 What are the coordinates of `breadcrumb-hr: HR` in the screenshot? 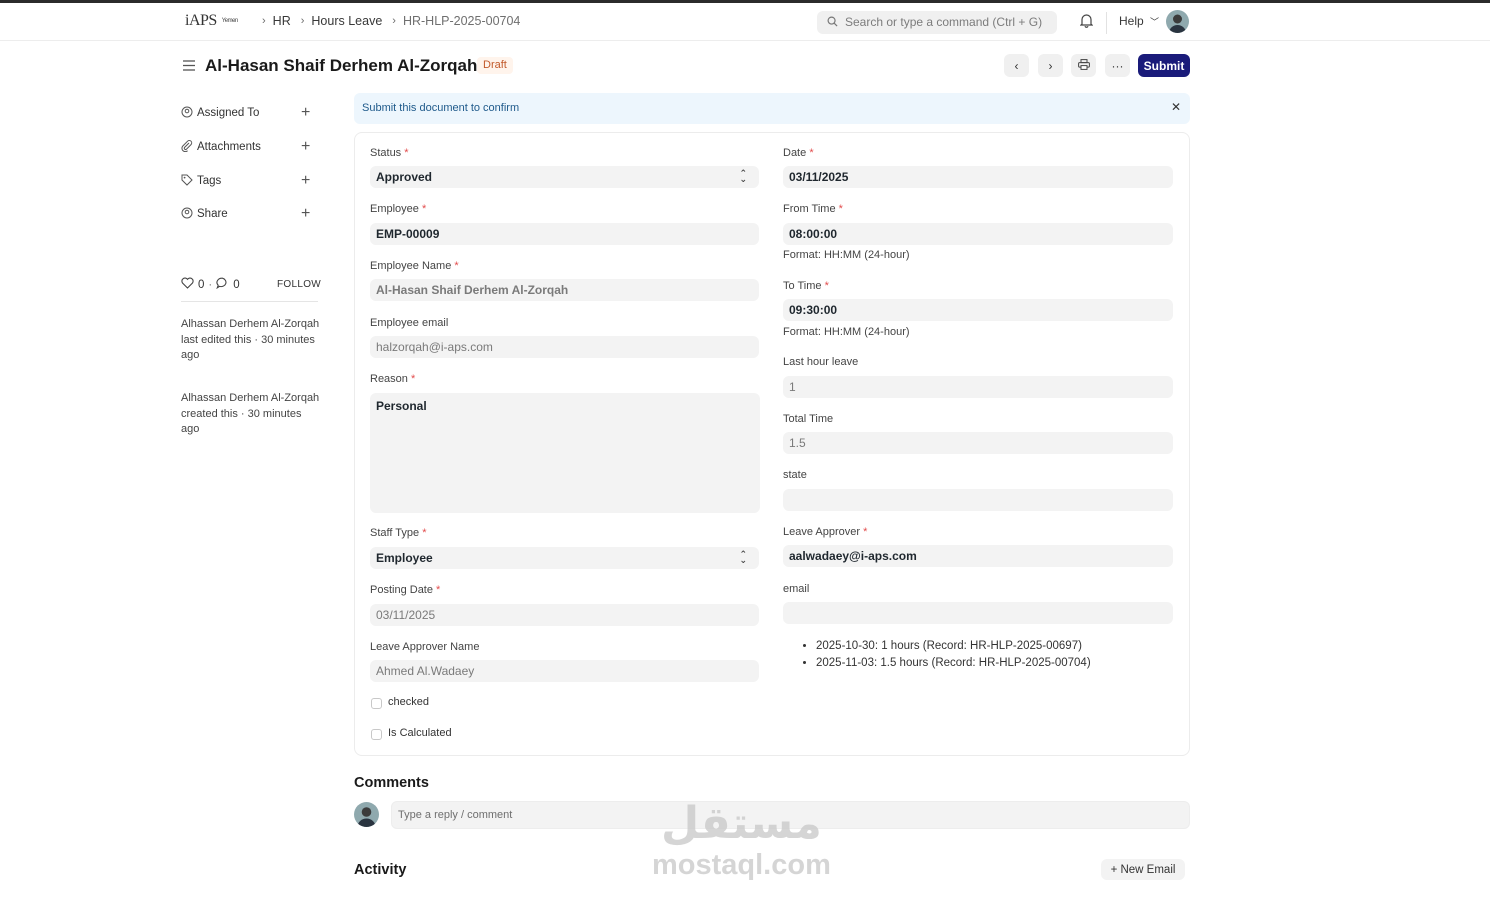 It's located at (282, 21).